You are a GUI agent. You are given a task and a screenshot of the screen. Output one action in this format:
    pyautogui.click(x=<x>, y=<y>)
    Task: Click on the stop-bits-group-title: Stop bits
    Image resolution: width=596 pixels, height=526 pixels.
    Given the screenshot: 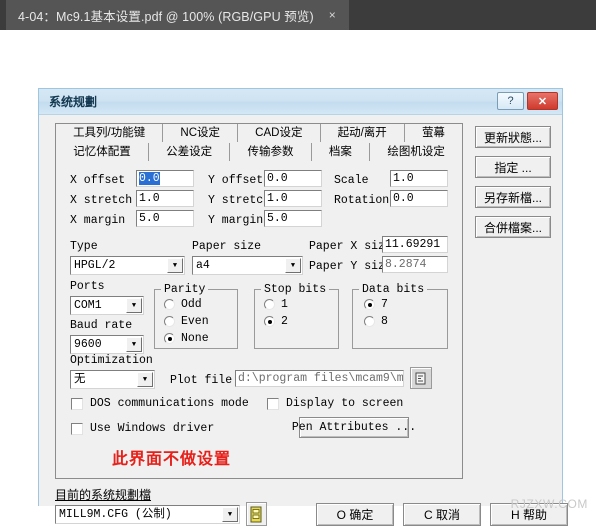 What is the action you would take?
    pyautogui.click(x=295, y=289)
    